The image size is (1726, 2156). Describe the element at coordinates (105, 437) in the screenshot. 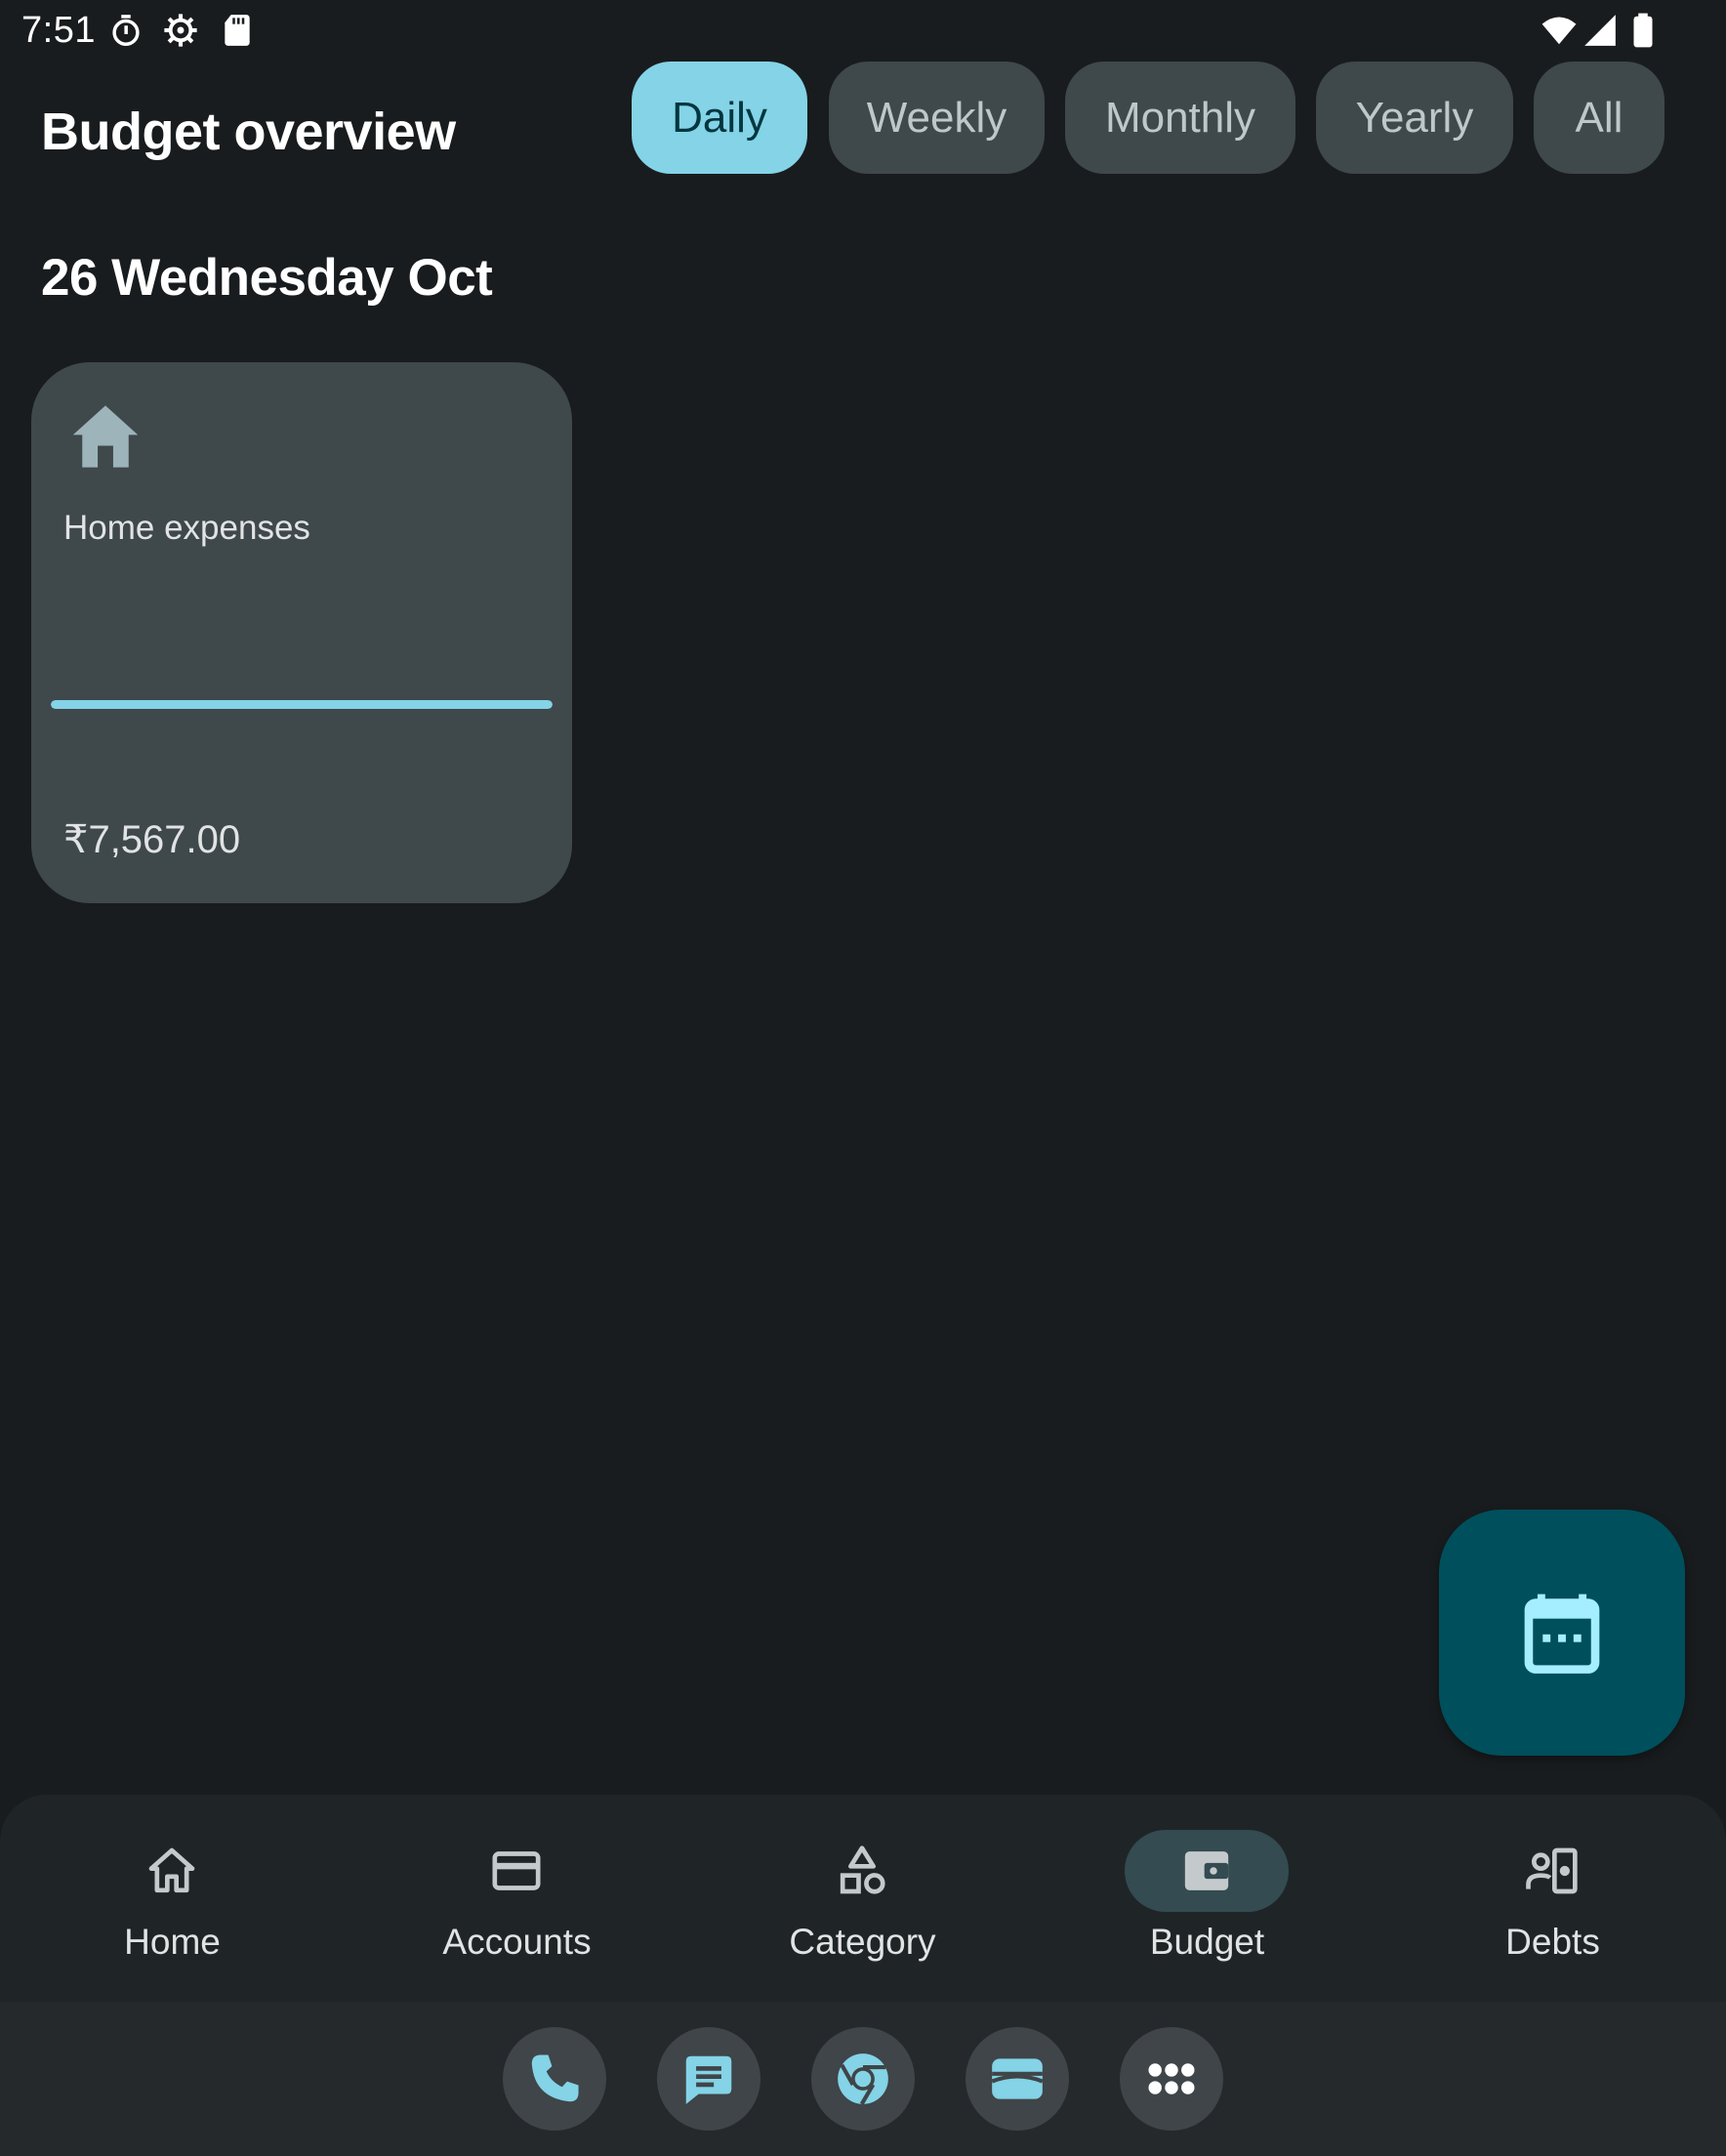

I see `house-icon` at that location.